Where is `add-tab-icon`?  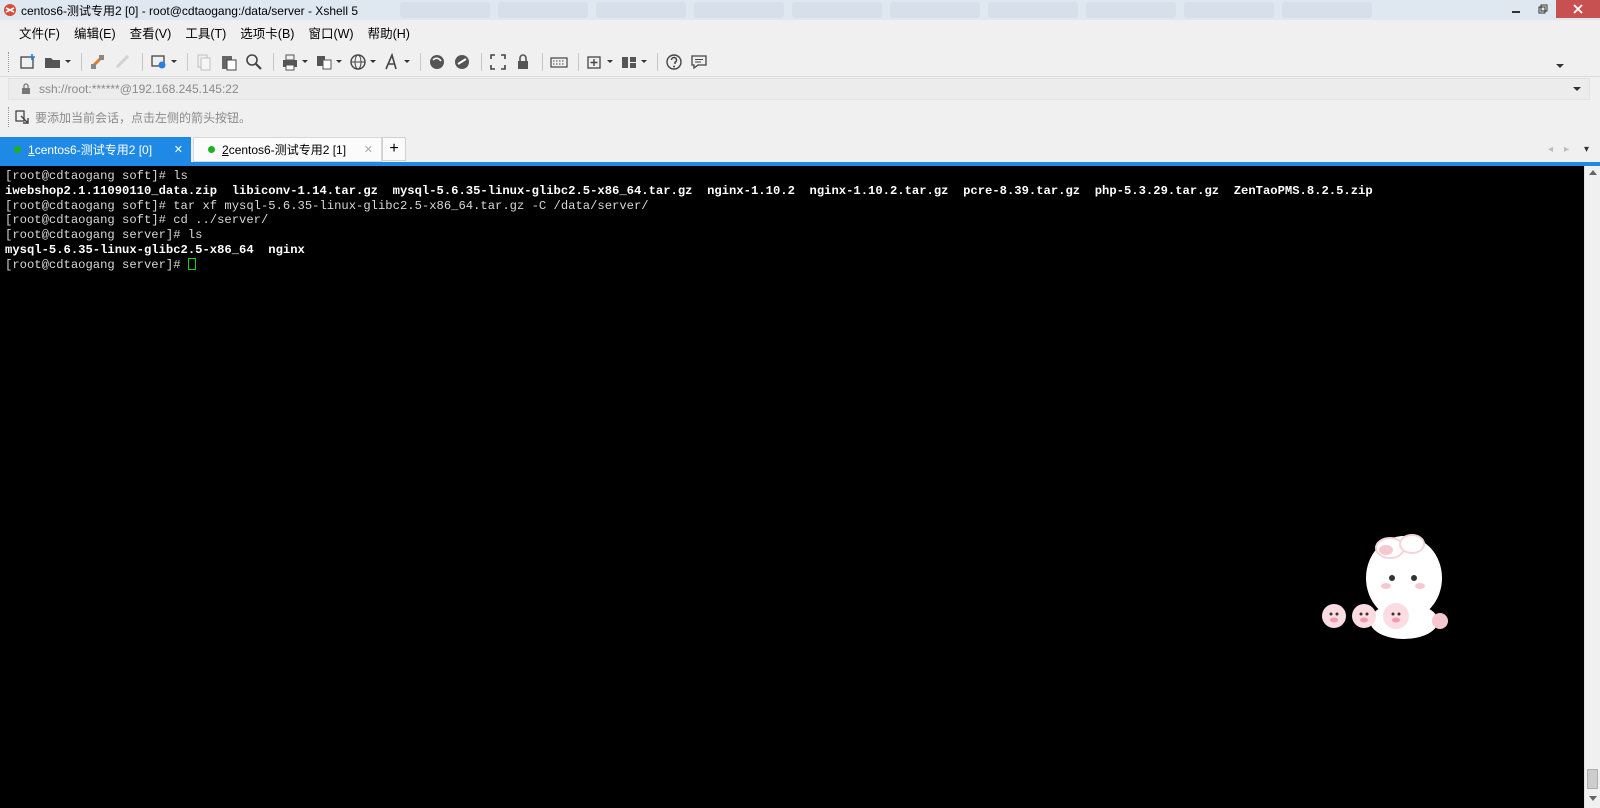
add-tab-icon is located at coordinates (594, 62).